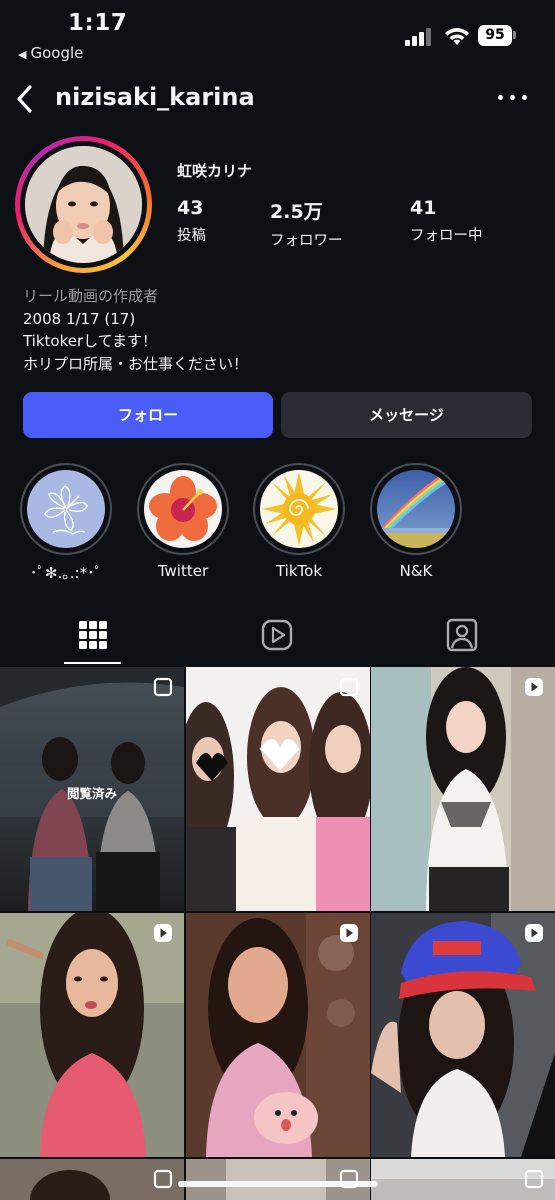  What do you see at coordinates (296, 212) in the screenshot?
I see `followers-count: 2.5万` at bounding box center [296, 212].